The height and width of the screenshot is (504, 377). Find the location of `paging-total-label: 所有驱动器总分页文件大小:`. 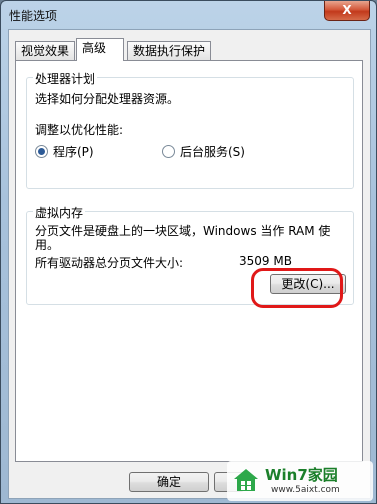

paging-total-label: 所有驱动器总分页文件大小: is located at coordinates (109, 263).